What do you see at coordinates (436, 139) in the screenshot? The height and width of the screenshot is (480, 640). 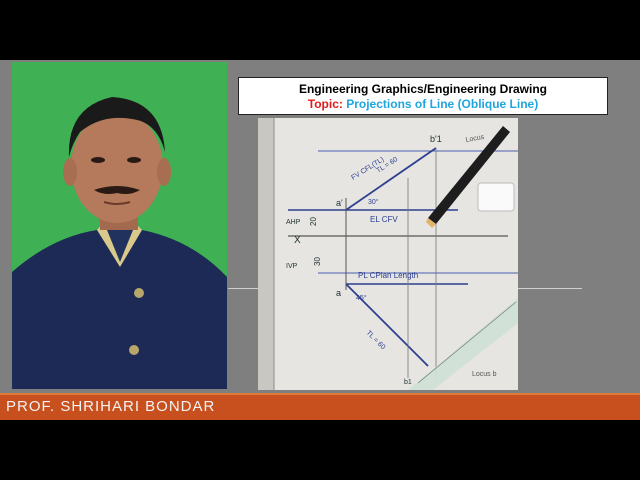 I see `label-b1-prime: b'1` at bounding box center [436, 139].